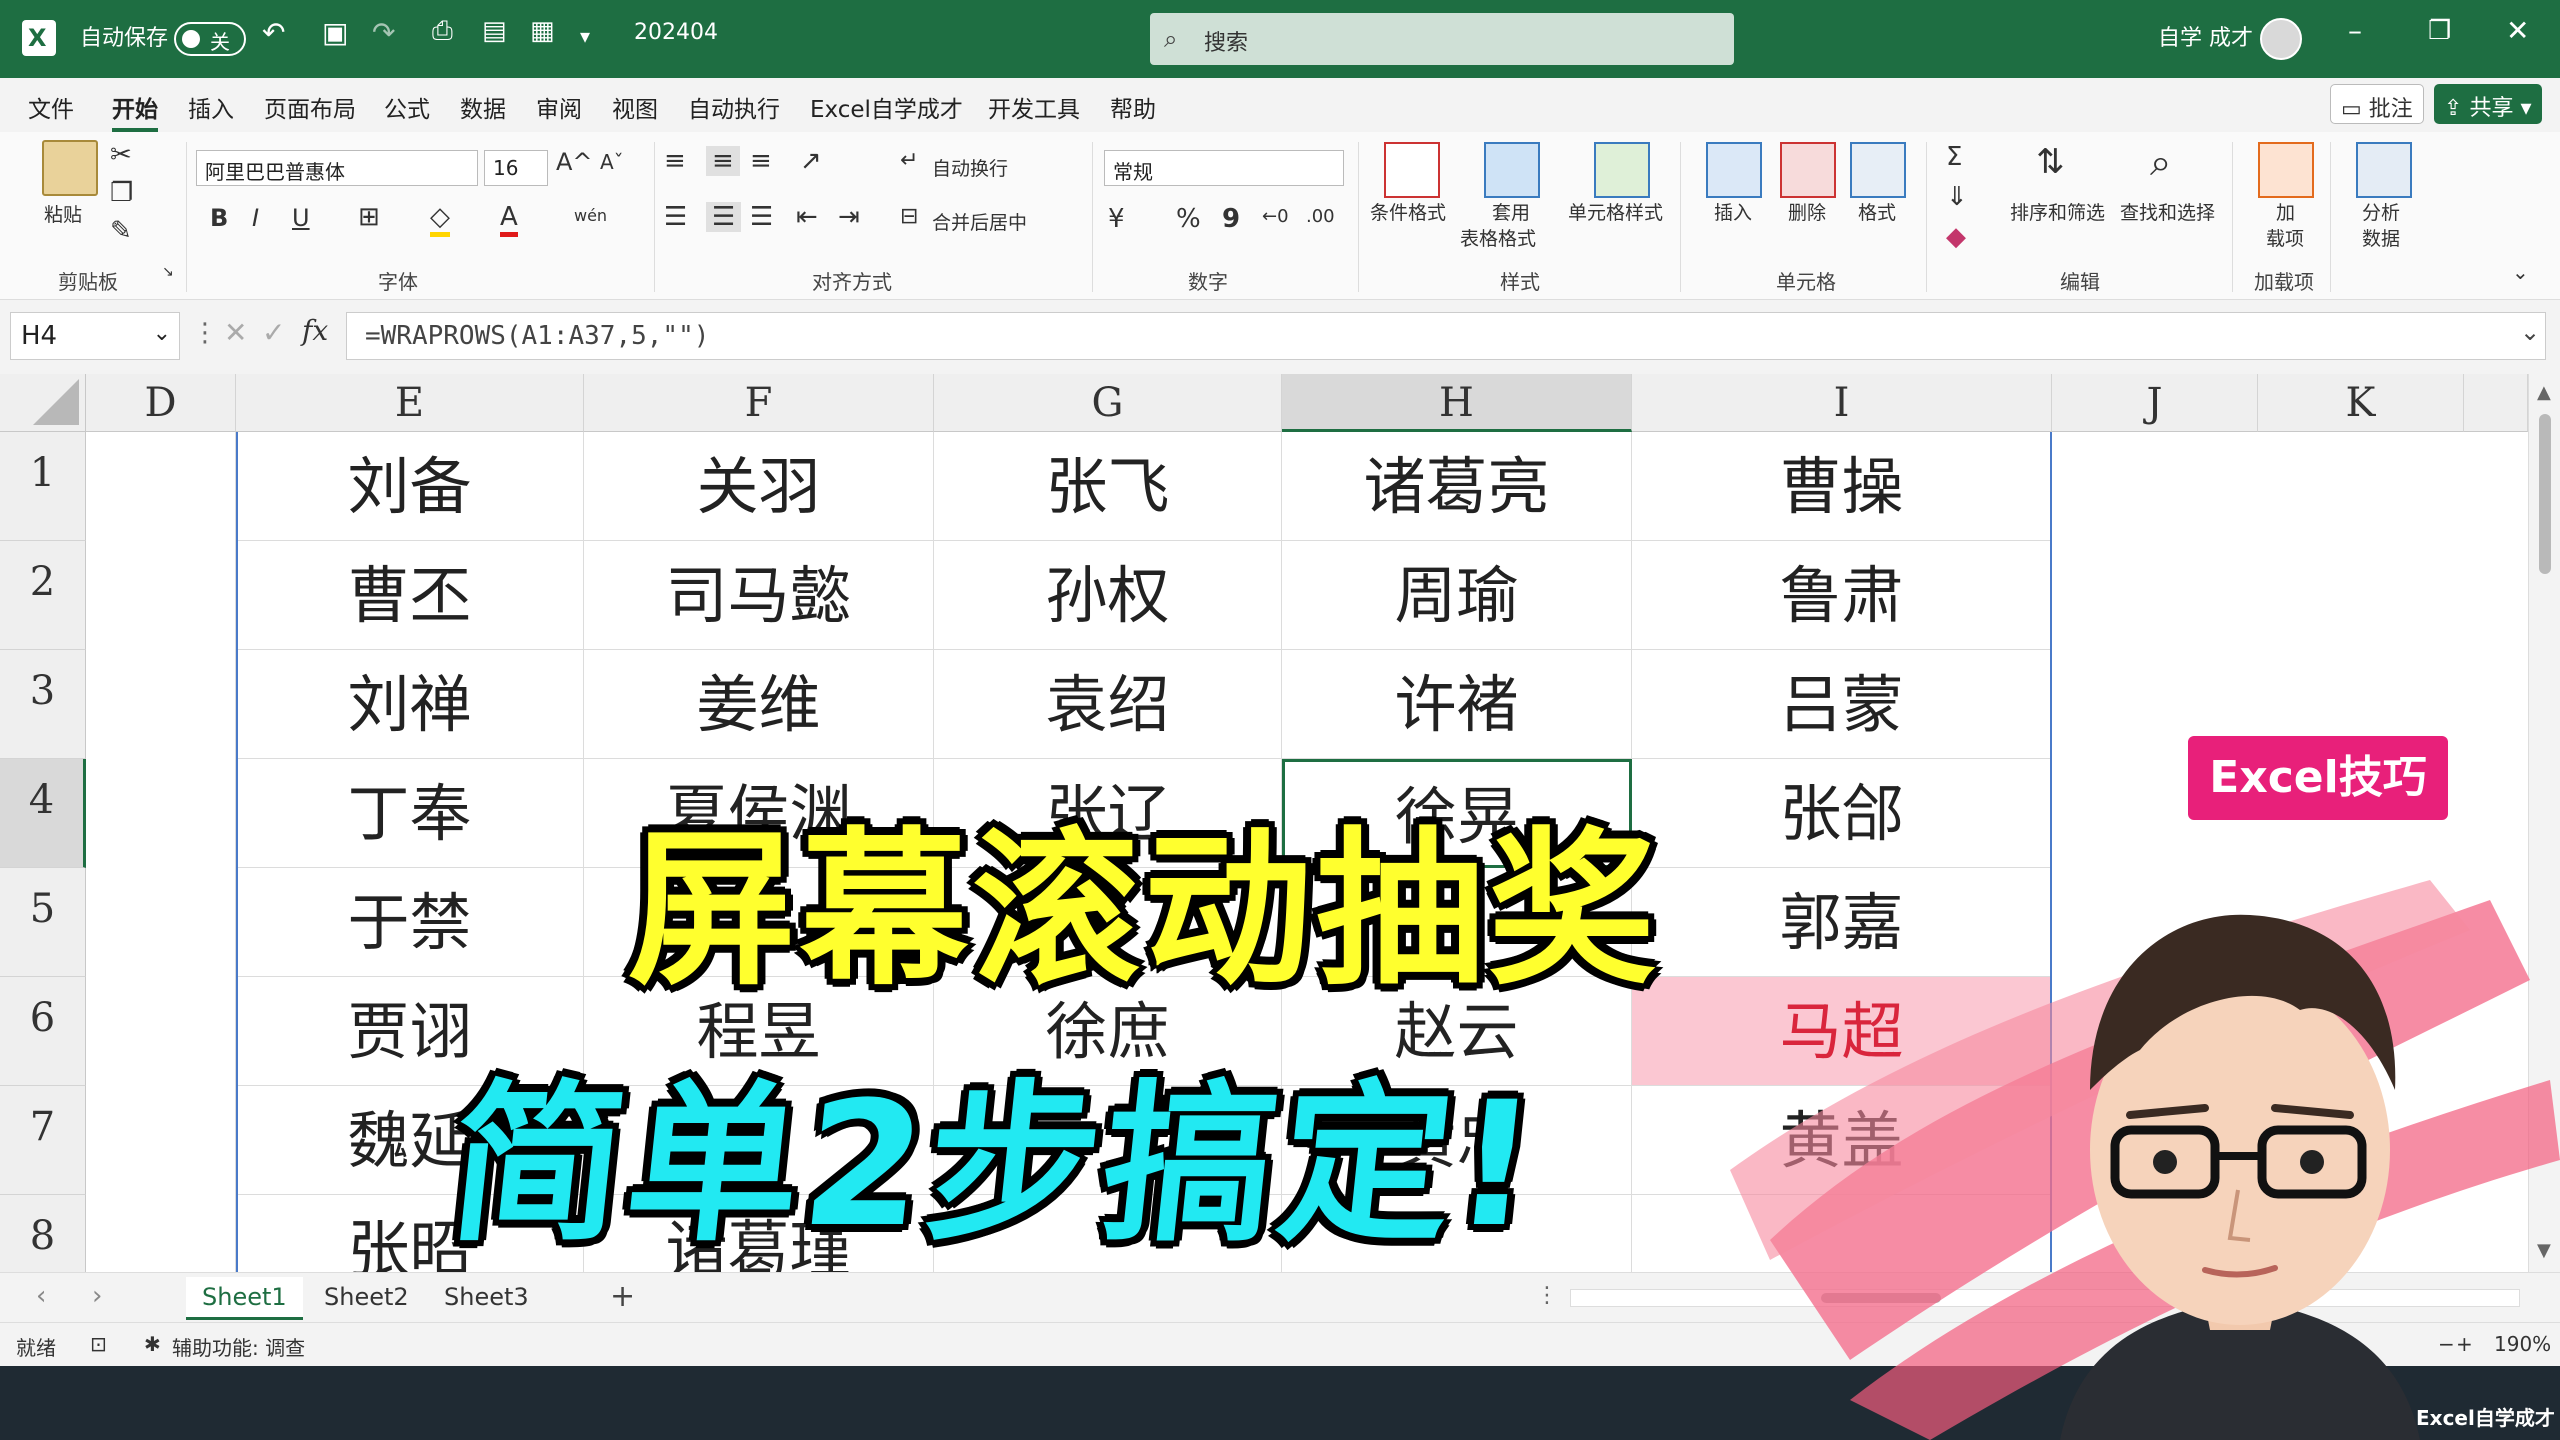 Image resolution: width=2560 pixels, height=1440 pixels. I want to click on number-format-select: 常规, so click(1224, 168).